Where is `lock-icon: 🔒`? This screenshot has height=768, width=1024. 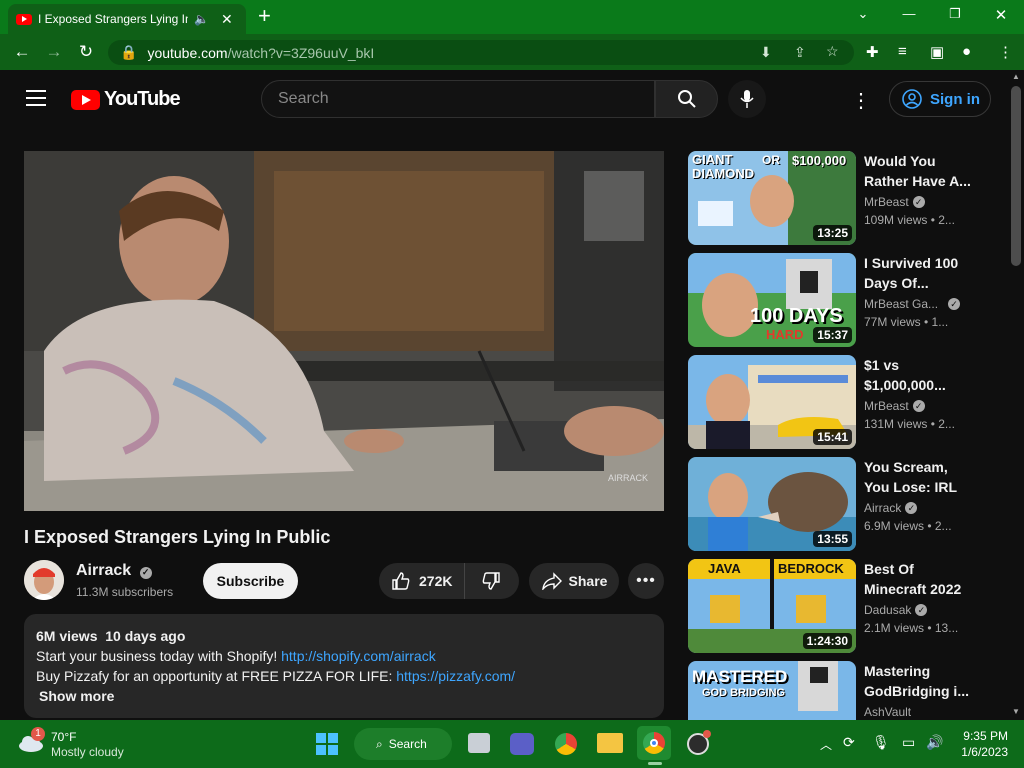
lock-icon: 🔒 is located at coordinates (128, 52).